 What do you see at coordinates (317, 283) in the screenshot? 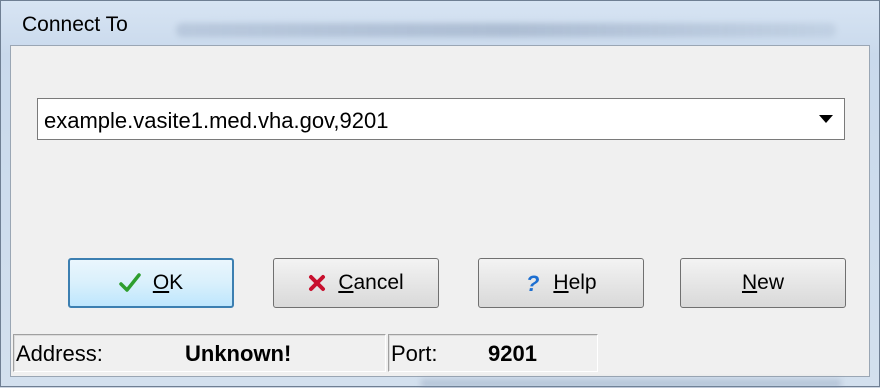
I see `red-x-icon` at bounding box center [317, 283].